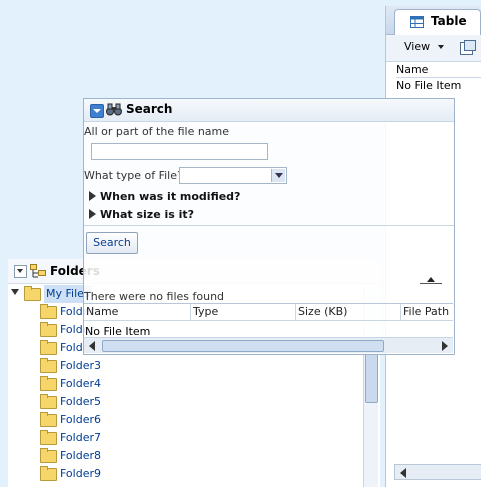  Describe the element at coordinates (243, 312) in the screenshot. I see `column-header-type: Type` at that location.